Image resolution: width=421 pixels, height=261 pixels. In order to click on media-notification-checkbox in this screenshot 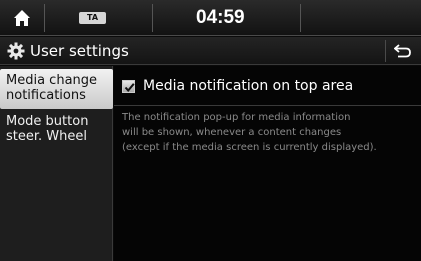, I will do `click(128, 86)`.